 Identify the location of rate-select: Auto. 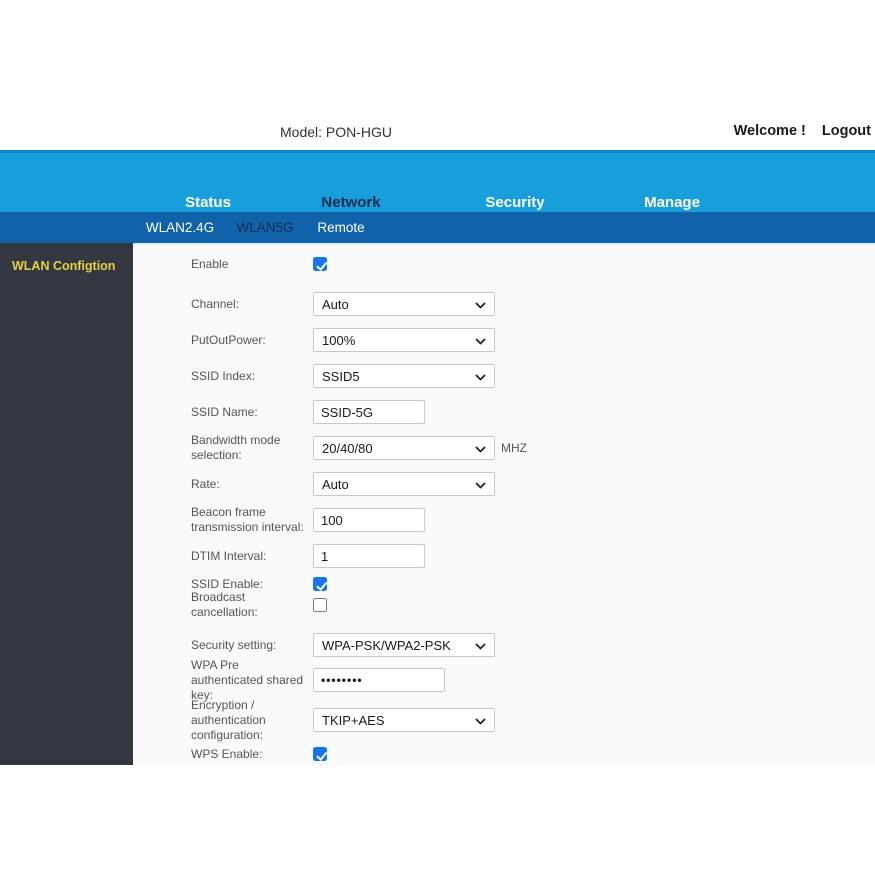
(404, 484).